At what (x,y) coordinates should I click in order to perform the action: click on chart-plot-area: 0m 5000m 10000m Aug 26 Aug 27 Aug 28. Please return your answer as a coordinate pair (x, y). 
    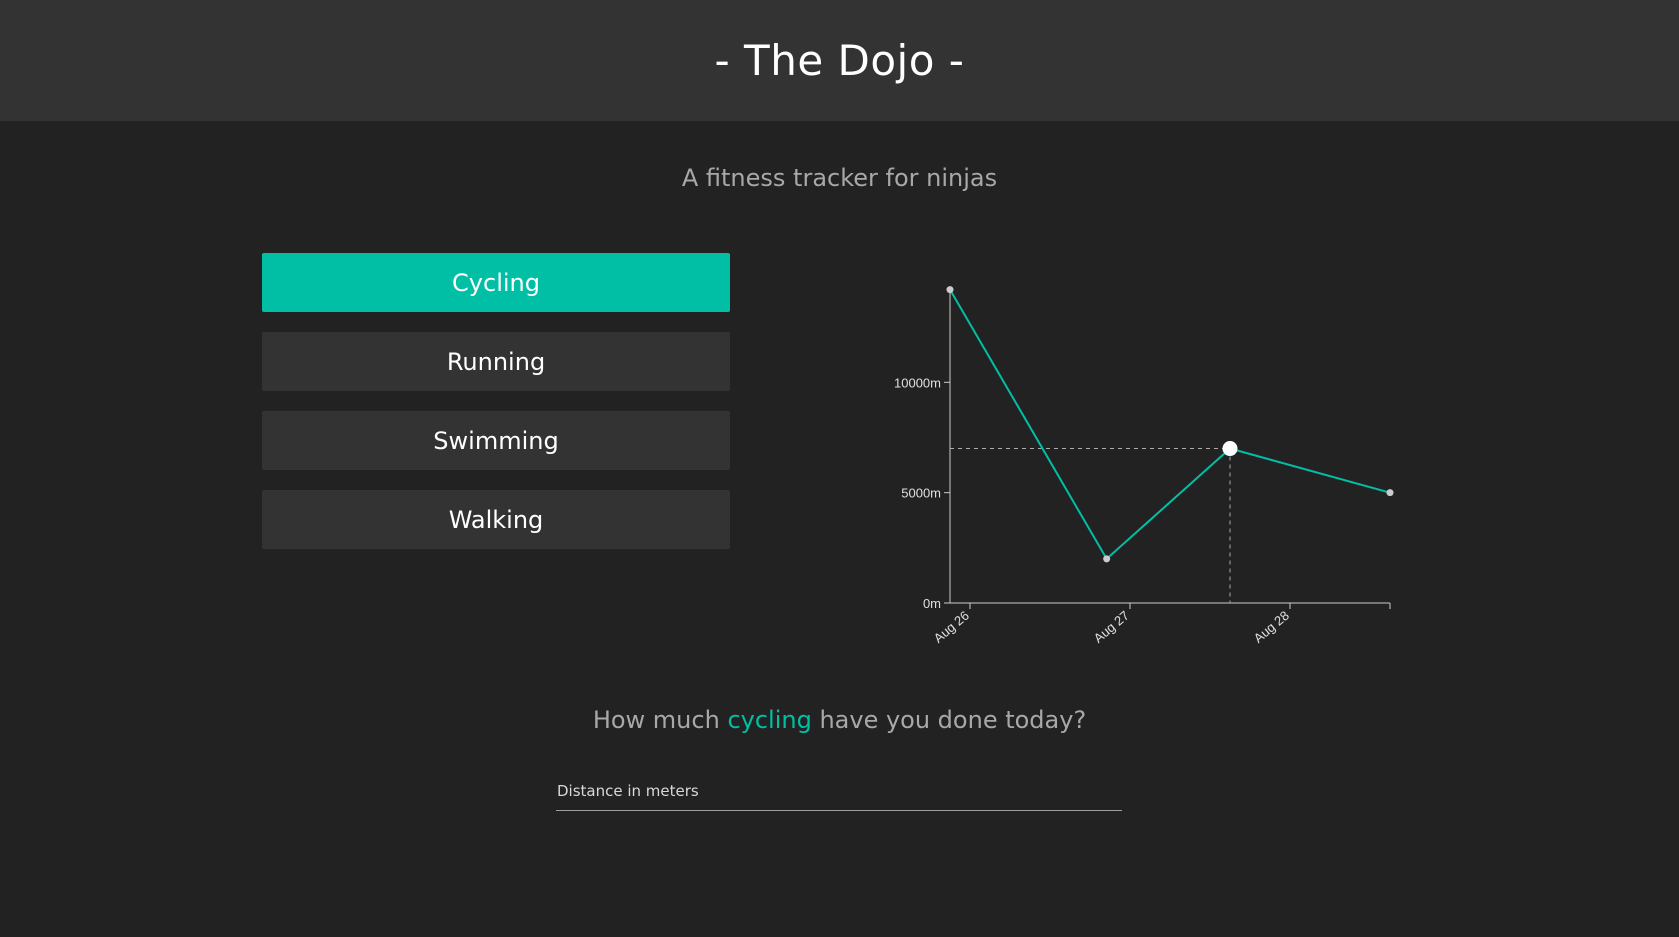
    Looking at the image, I should click on (1144, 466).